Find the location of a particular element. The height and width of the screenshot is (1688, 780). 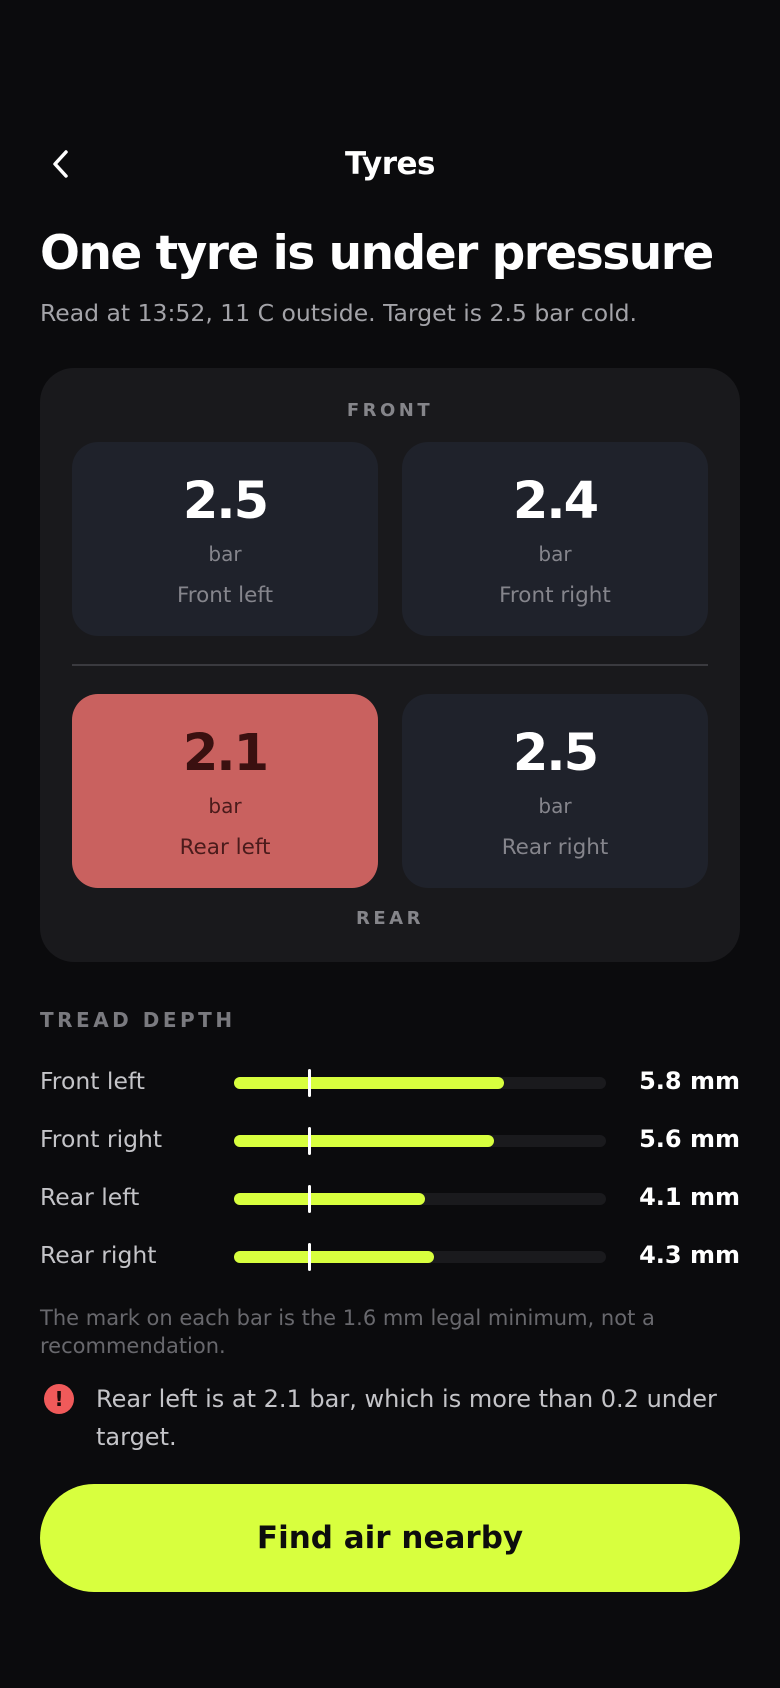

tyre-position-label: Rear right is located at coordinates (555, 847).